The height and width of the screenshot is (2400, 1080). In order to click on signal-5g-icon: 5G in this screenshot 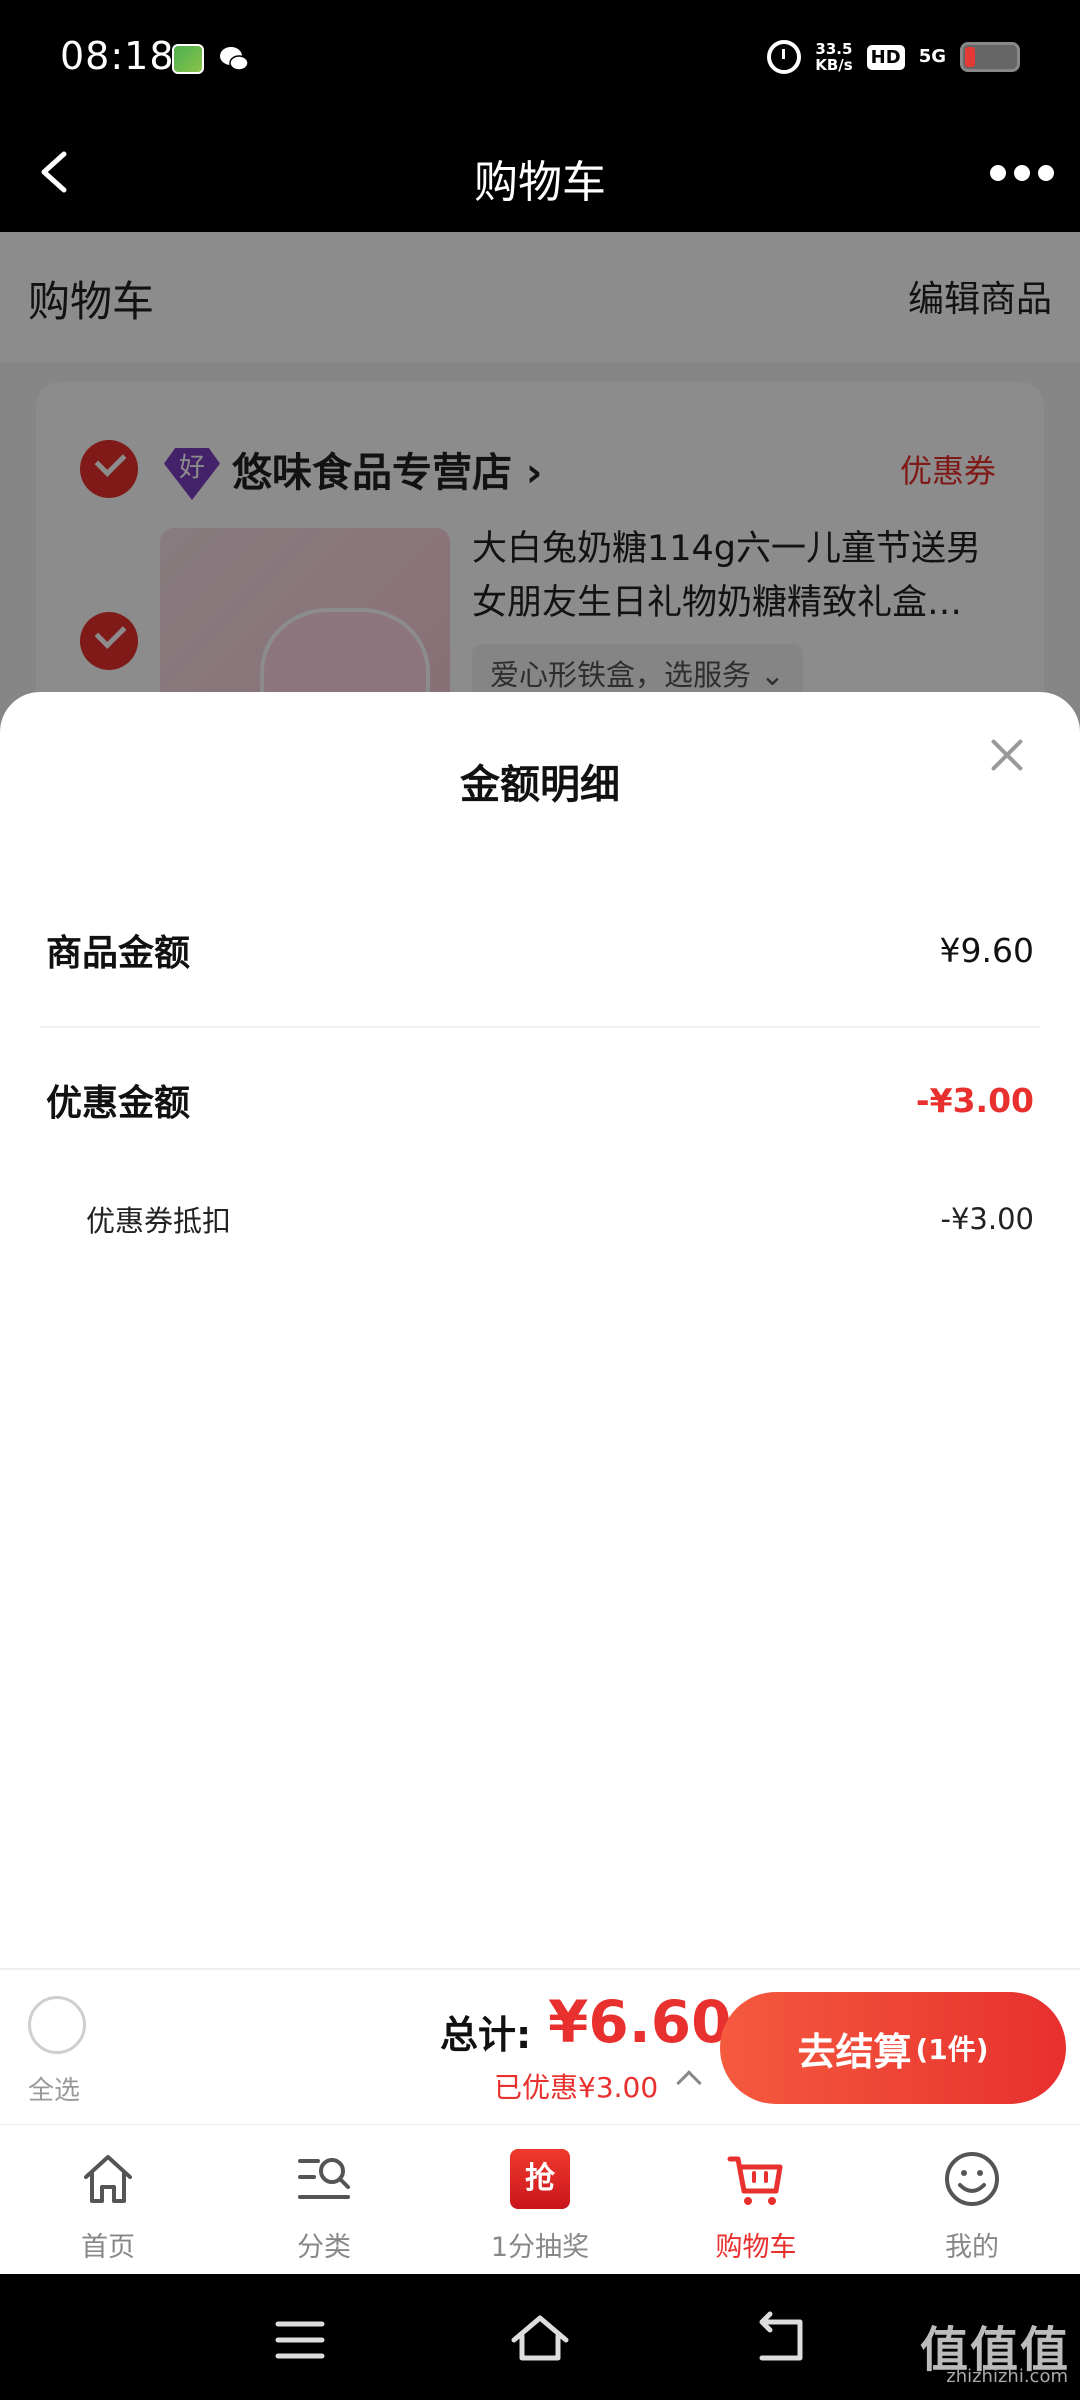, I will do `click(932, 56)`.